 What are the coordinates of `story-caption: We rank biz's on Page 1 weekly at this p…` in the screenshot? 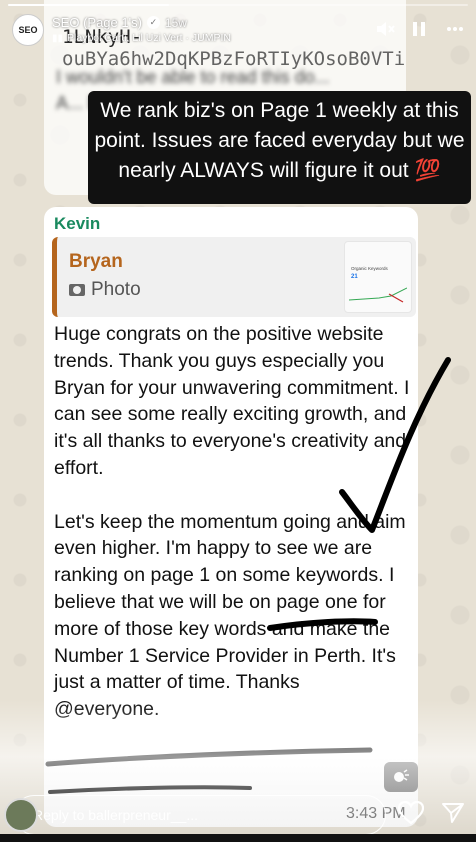 It's located at (279, 147).